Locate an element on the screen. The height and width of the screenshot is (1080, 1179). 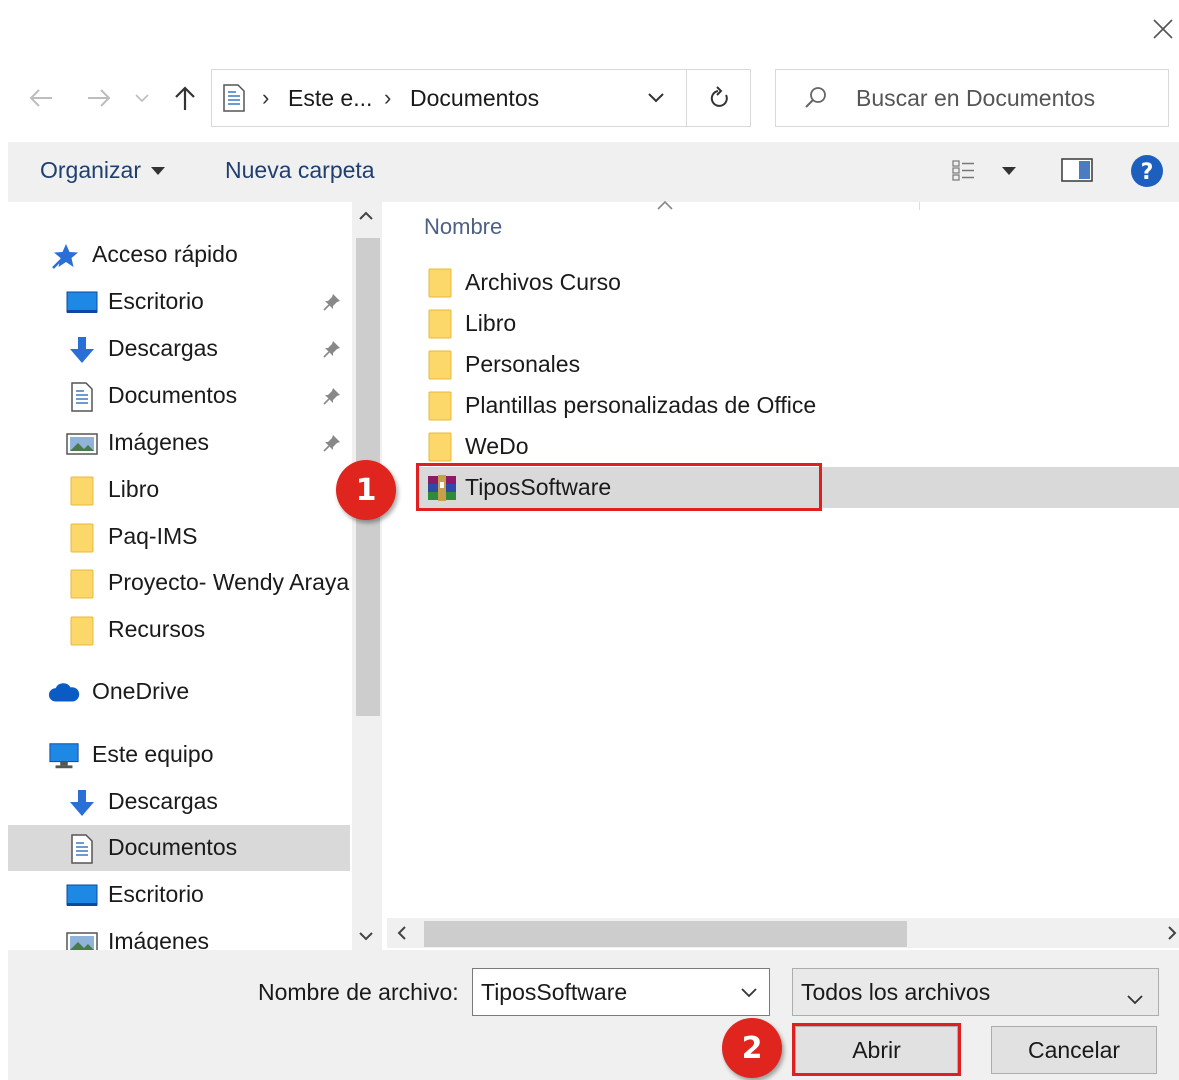
file-row-tipossoftware: TiposSoftware is located at coordinates (798, 487).